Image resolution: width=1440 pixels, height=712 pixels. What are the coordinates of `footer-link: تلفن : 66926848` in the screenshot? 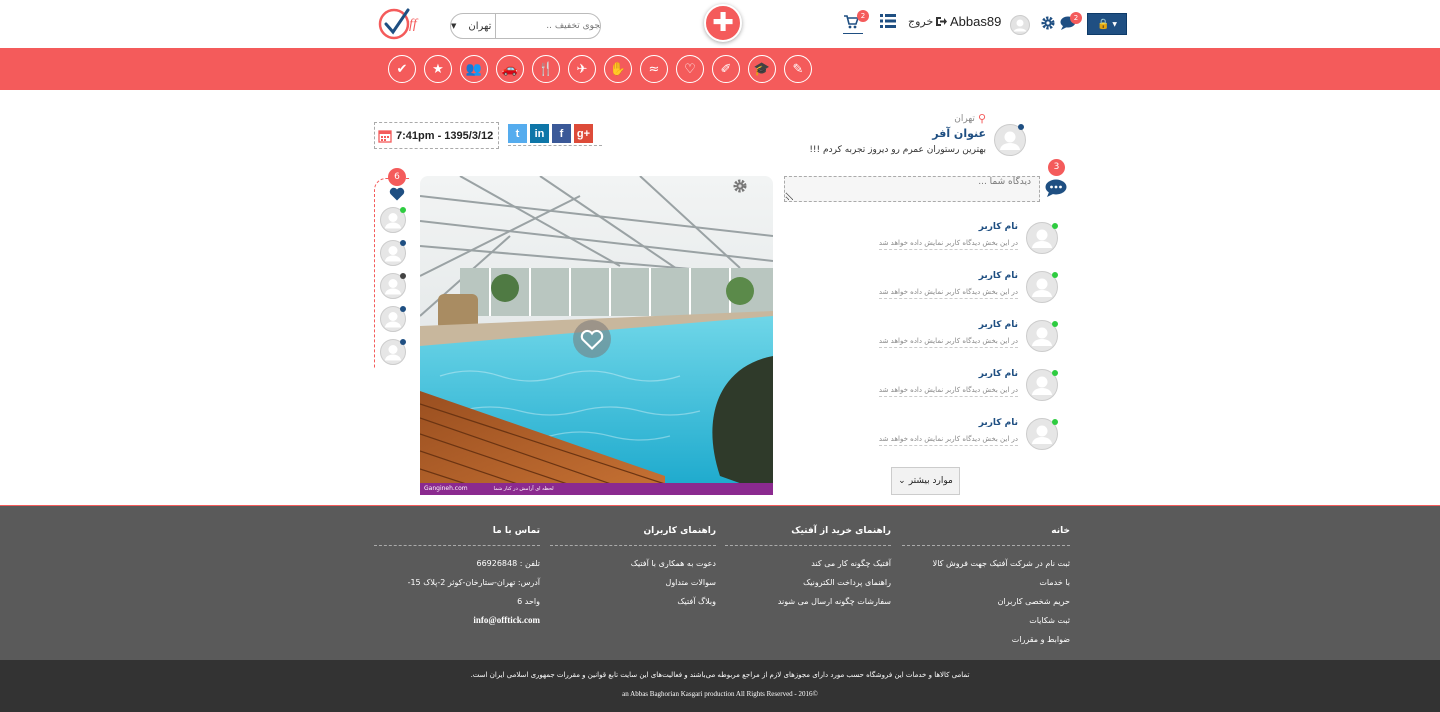 It's located at (508, 563).